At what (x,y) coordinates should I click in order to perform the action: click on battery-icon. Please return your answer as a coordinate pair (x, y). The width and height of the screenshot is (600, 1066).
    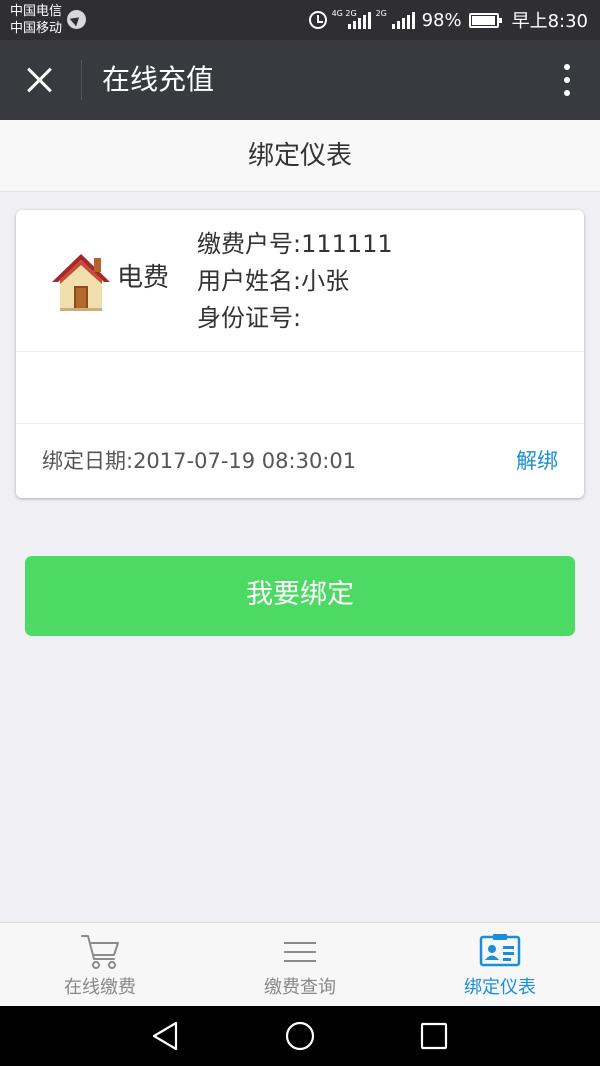
    Looking at the image, I should click on (485, 20).